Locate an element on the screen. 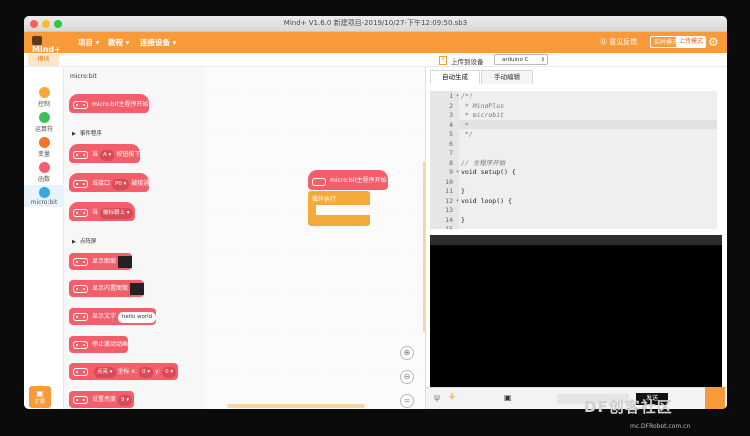 Image resolution: width=750 pixels, height=436 pixels. zoom-reset-icon: = is located at coordinates (407, 401).